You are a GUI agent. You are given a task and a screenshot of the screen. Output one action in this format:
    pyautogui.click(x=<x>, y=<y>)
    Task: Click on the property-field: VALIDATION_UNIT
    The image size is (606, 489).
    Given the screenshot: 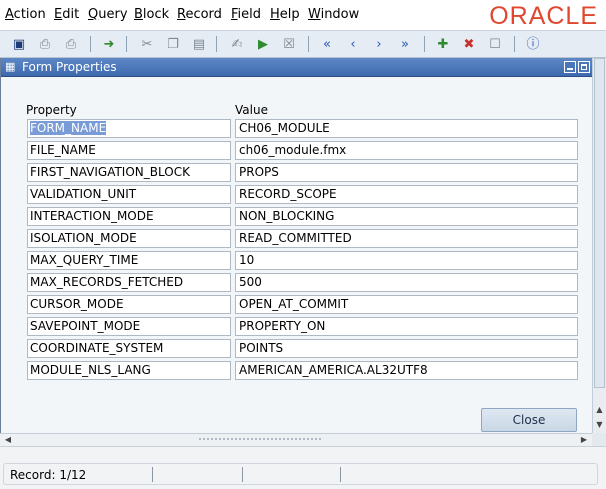 What is the action you would take?
    pyautogui.click(x=129, y=194)
    